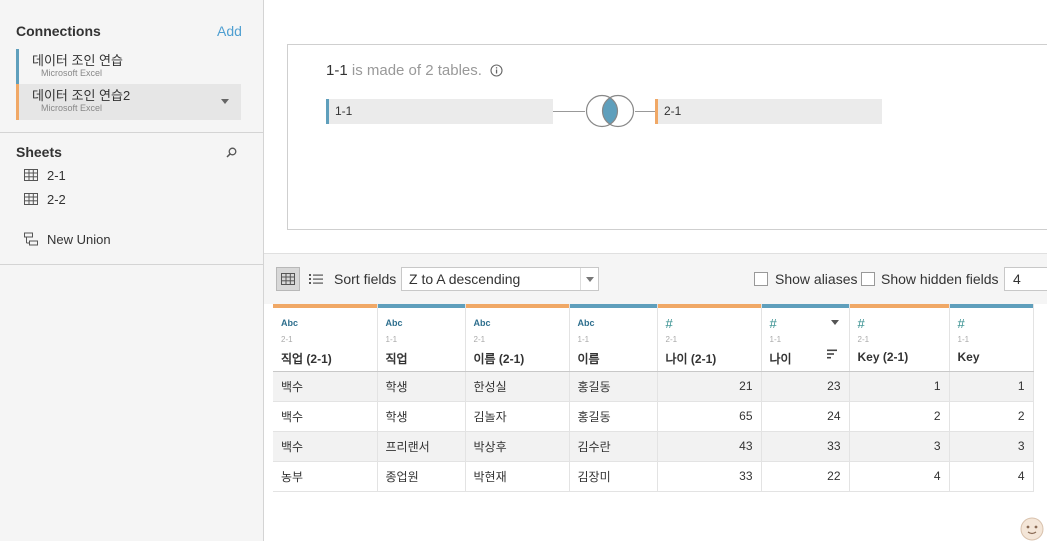 Image resolution: width=1047 pixels, height=541 pixels. What do you see at coordinates (77, 60) in the screenshot?
I see `connection-name: 데이터 조인 연습` at bounding box center [77, 60].